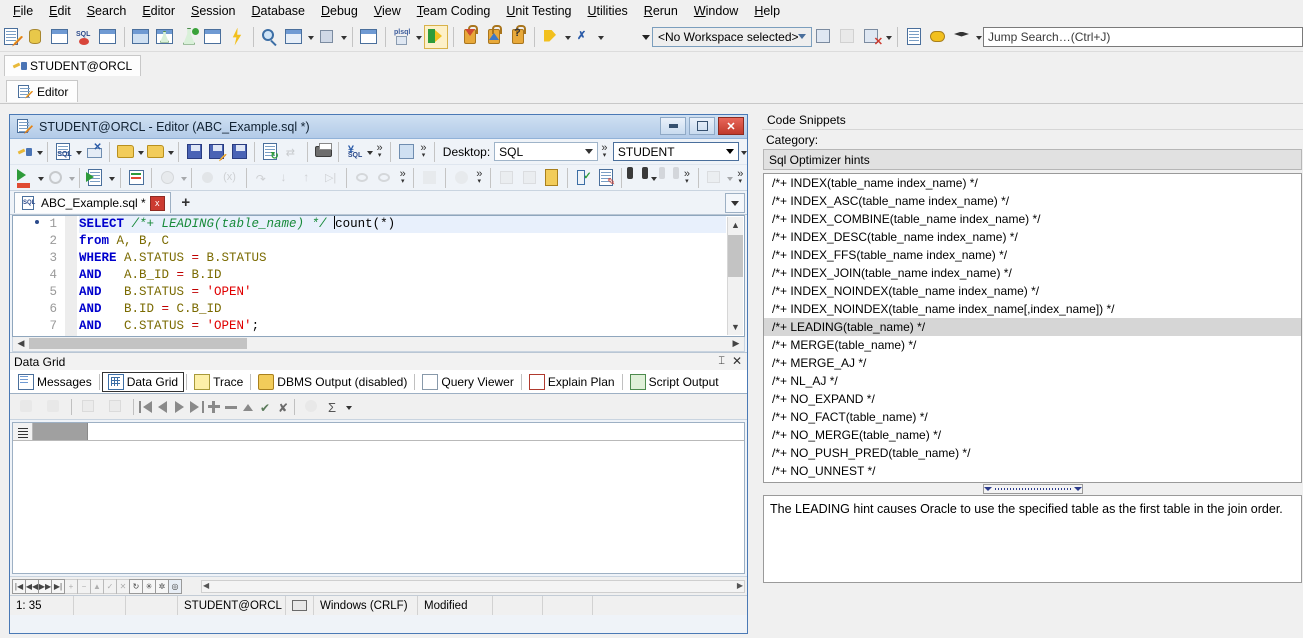  What do you see at coordinates (197, 407) in the screenshot?
I see `last-record-icon` at bounding box center [197, 407].